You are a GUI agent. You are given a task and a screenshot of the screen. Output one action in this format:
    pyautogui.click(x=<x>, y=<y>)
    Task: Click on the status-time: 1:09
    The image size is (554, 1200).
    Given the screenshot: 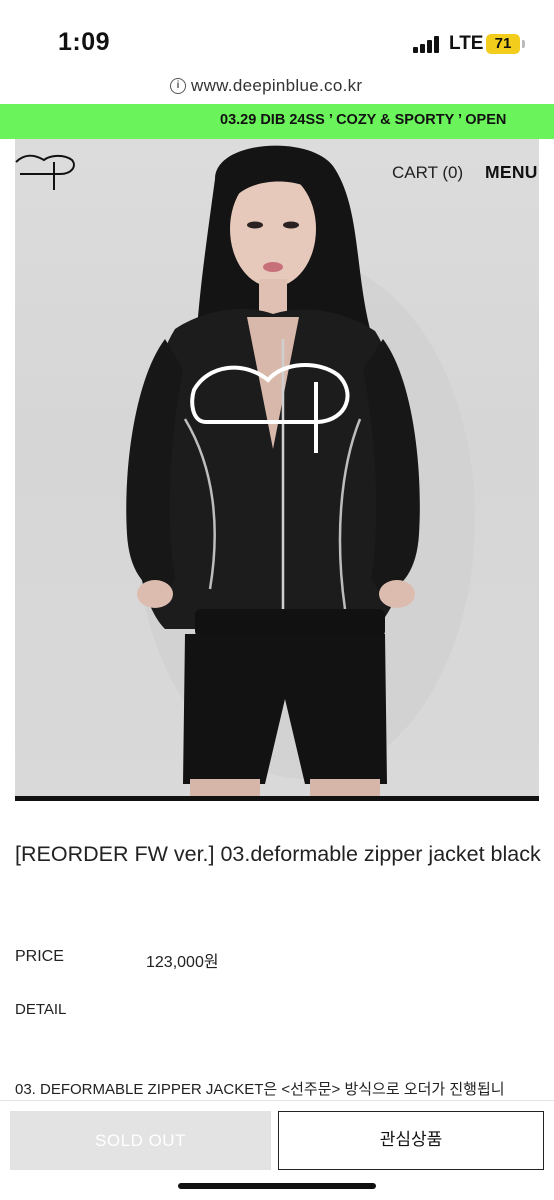 What is the action you would take?
    pyautogui.click(x=84, y=42)
    